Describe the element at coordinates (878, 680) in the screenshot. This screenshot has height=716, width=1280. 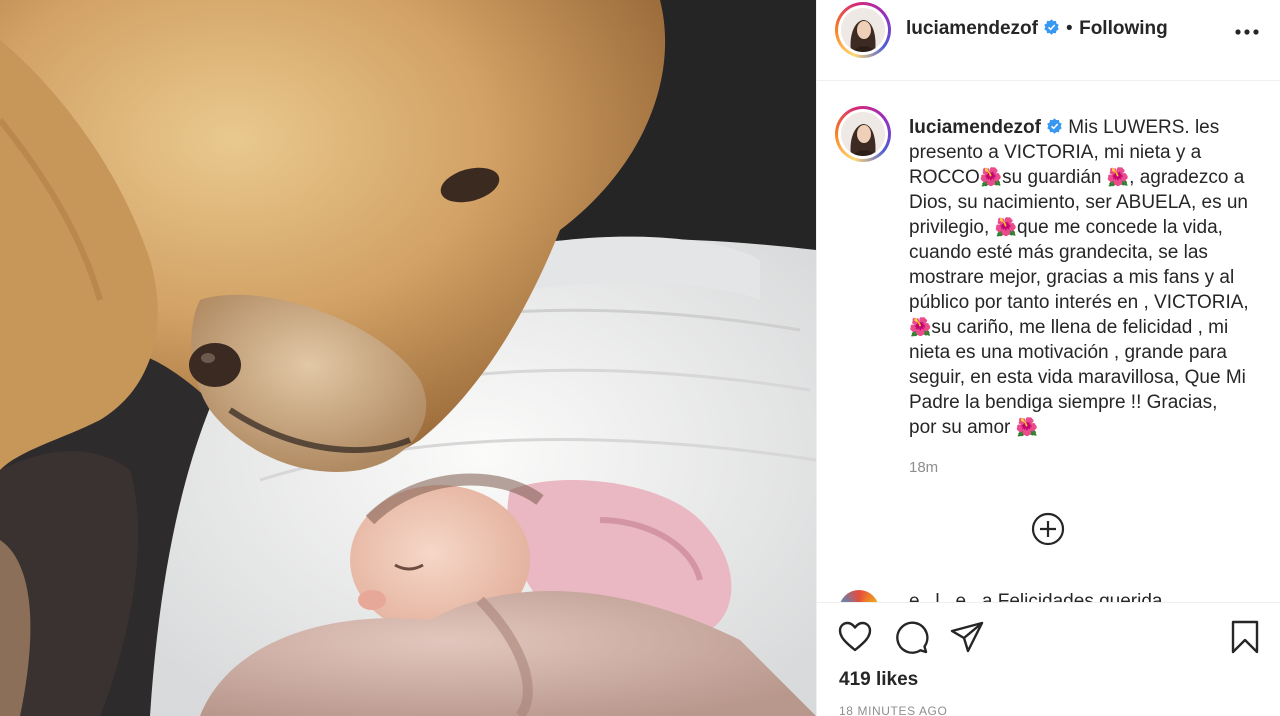
I see `likes-count: 419 likes` at that location.